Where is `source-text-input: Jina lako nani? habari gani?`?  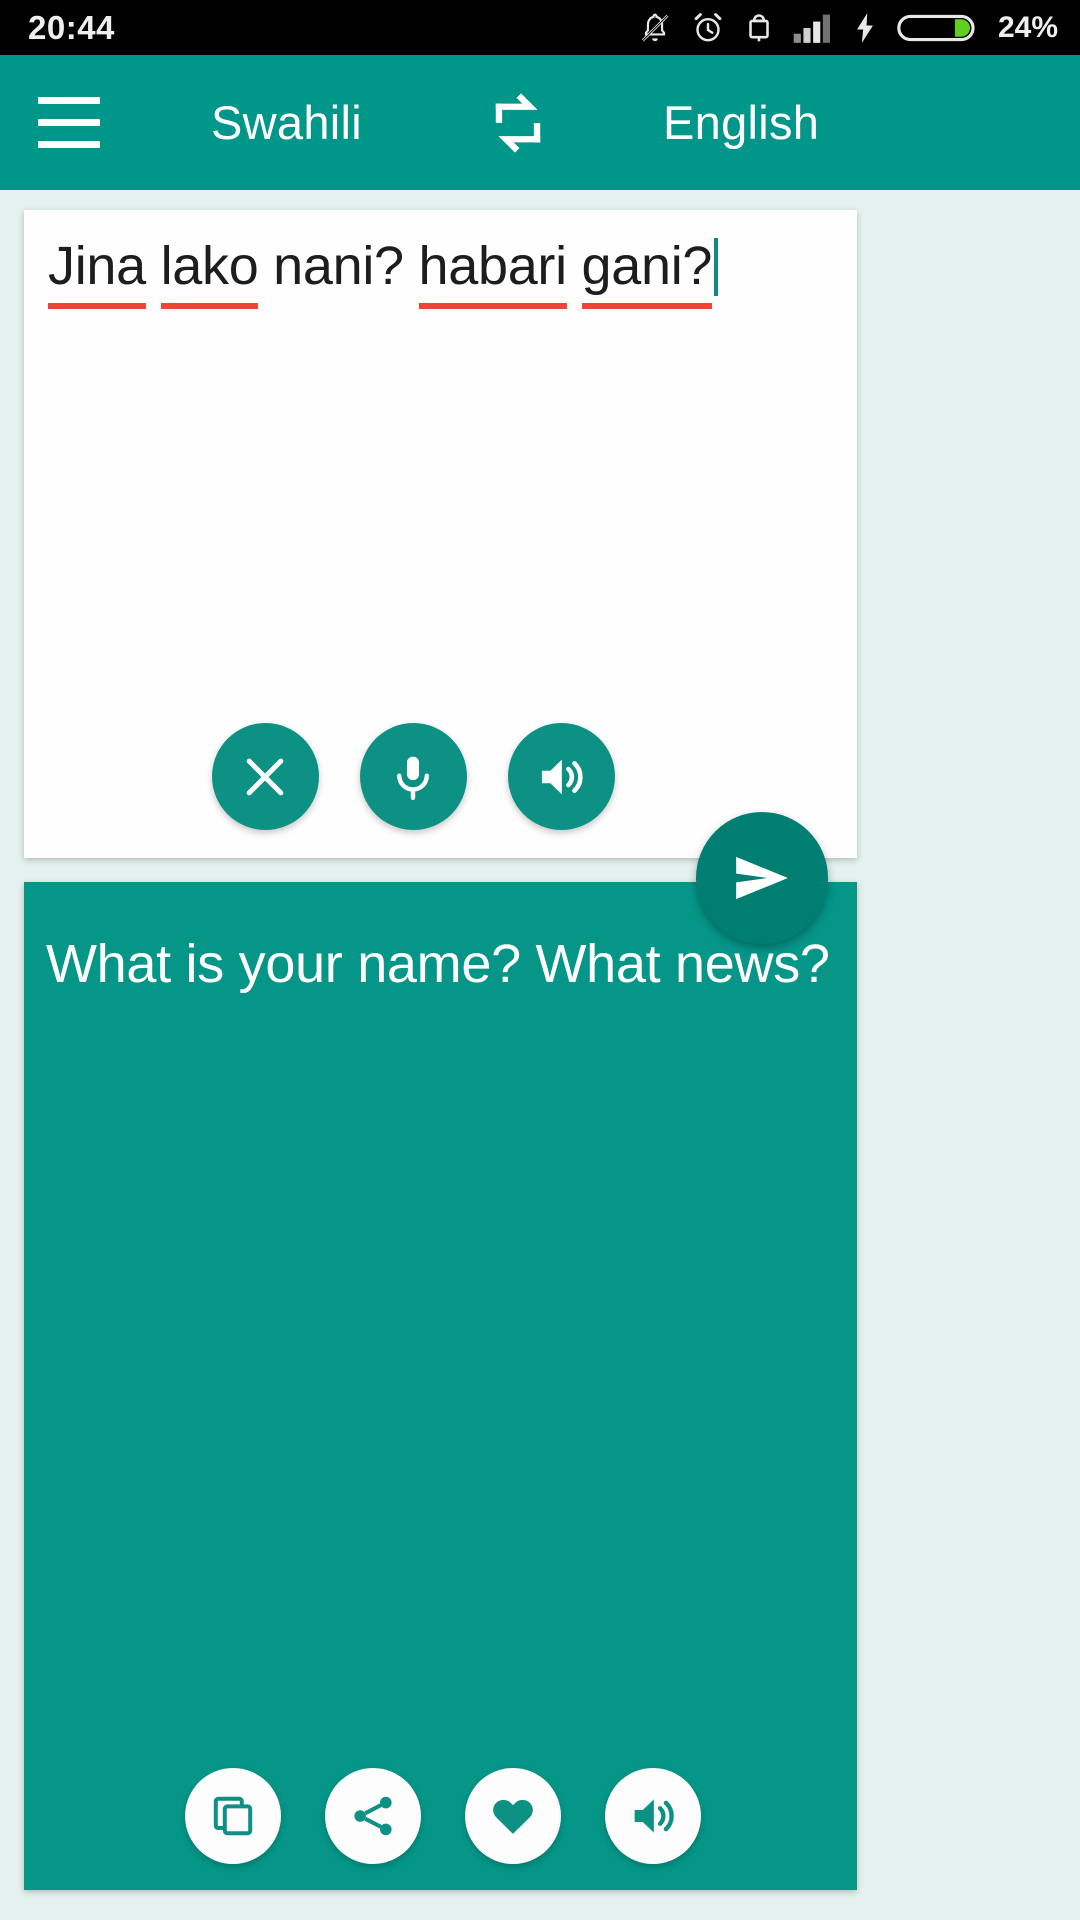
source-text-input: Jina lako nani? habari gani? is located at coordinates (440, 271).